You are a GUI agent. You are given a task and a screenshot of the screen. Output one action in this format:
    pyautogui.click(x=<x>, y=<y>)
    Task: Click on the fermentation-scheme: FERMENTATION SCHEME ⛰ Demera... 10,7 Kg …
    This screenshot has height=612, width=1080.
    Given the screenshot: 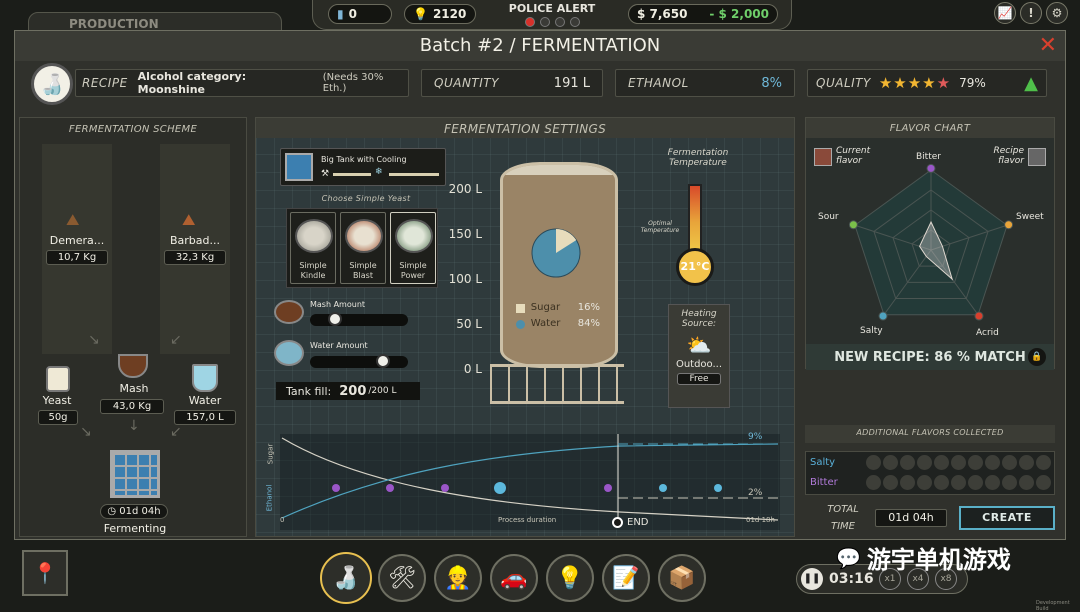 What is the action you would take?
    pyautogui.click(x=133, y=327)
    